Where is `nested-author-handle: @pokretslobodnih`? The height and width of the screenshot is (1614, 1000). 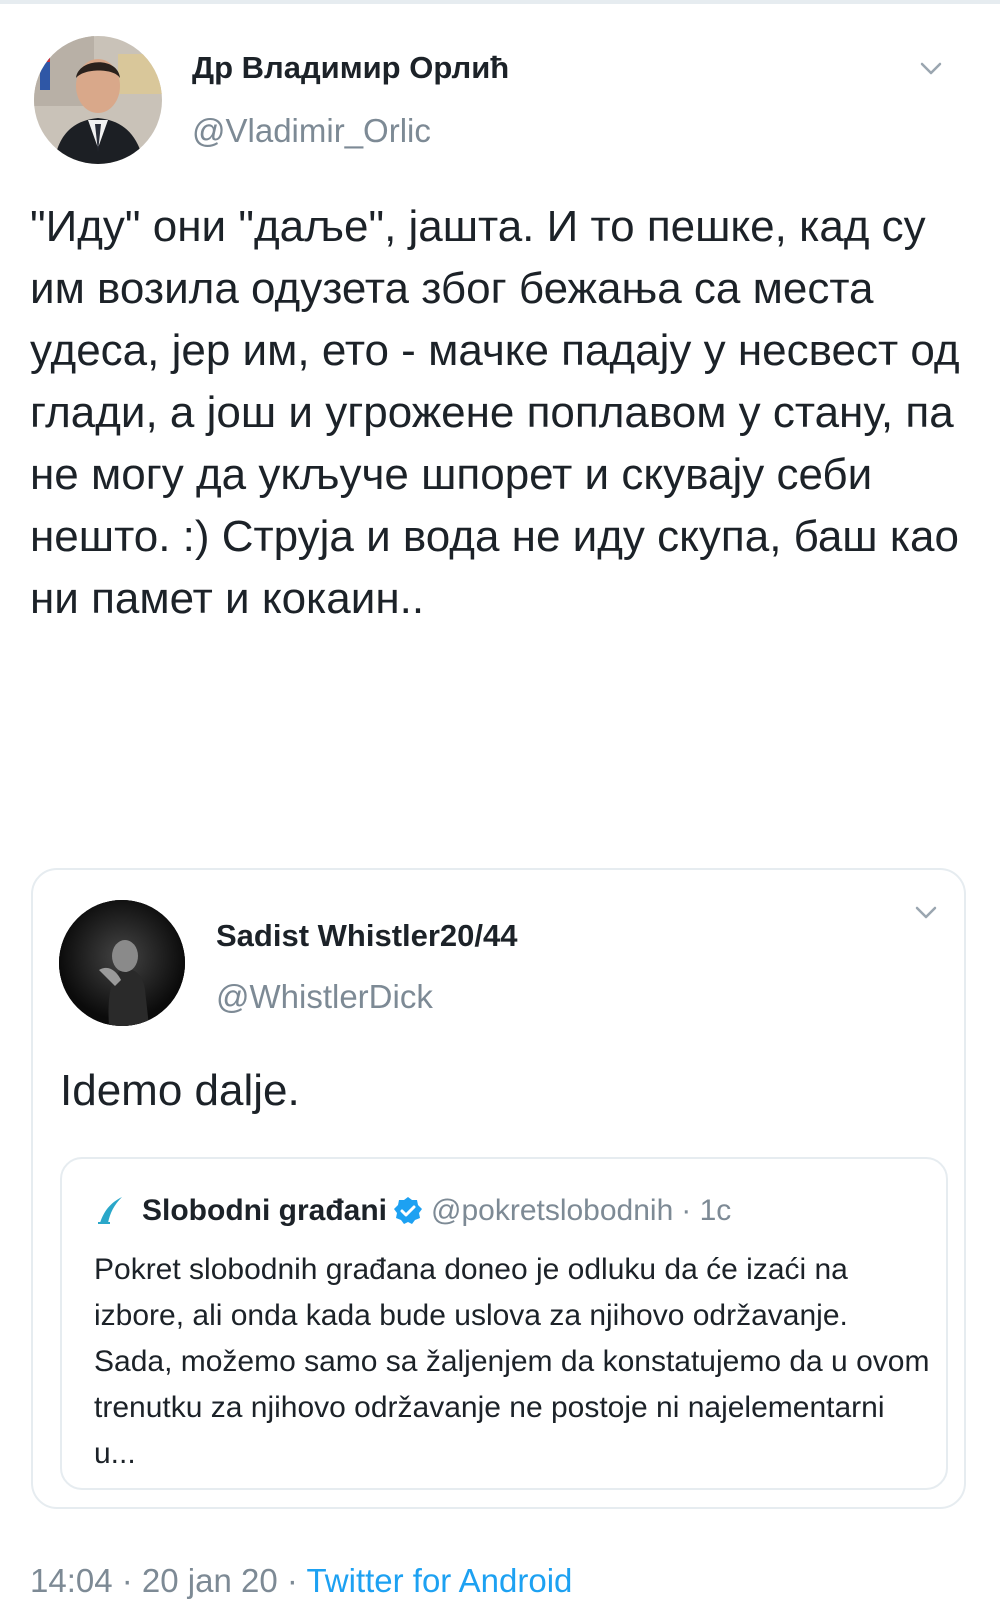
nested-author-handle: @pokretslobodnih is located at coordinates (552, 1211).